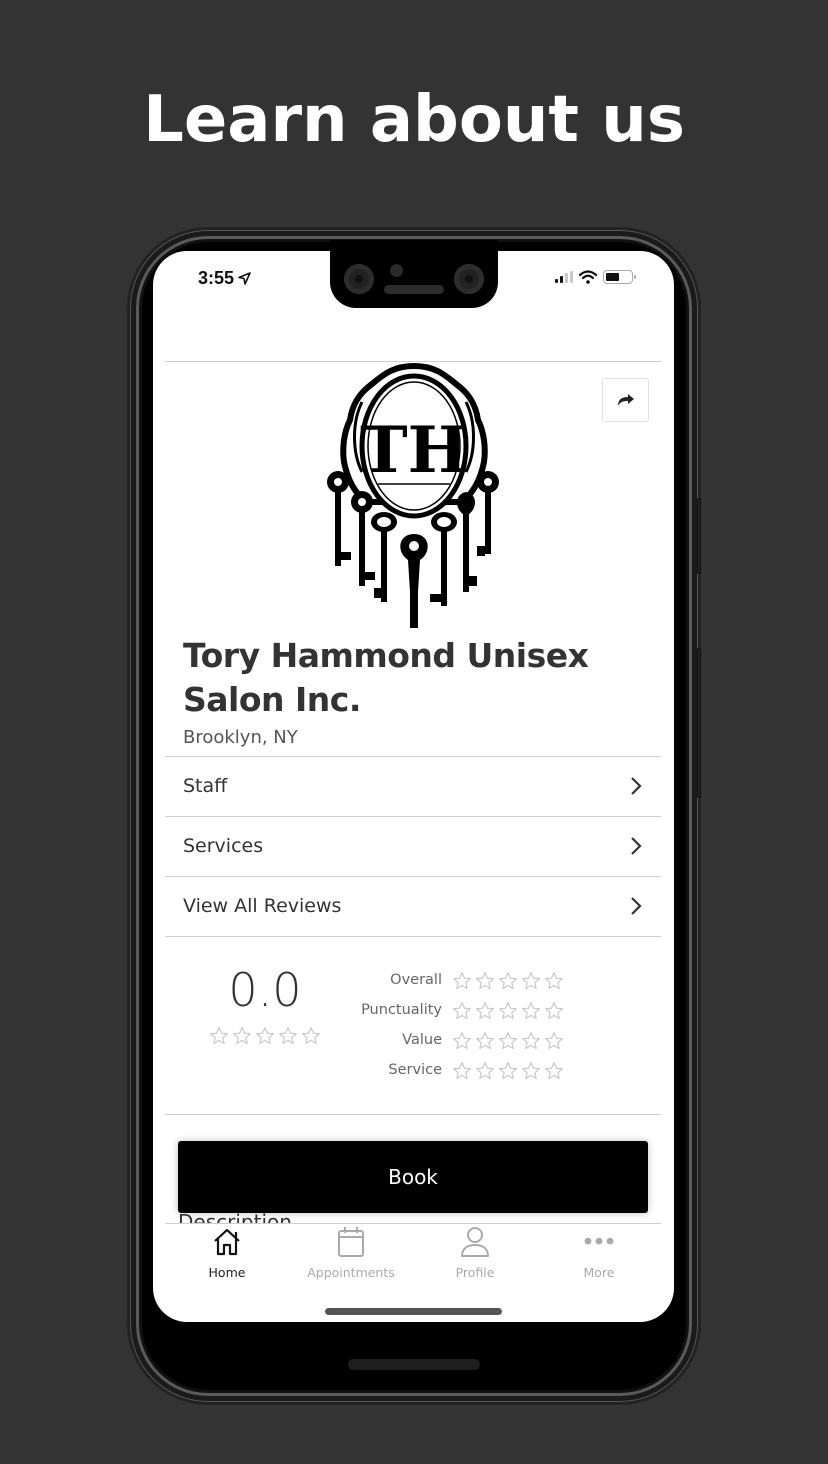  I want to click on book-button: Book, so click(413, 1177).